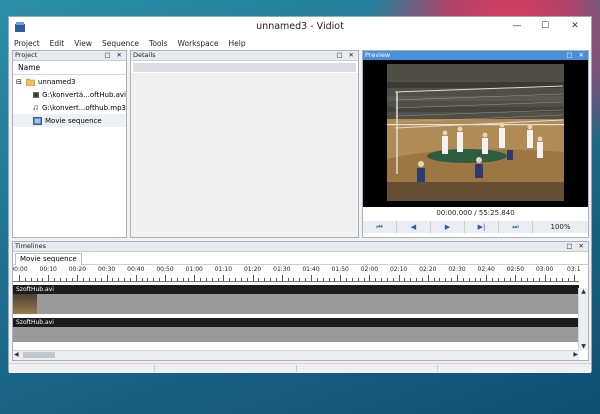 The height and width of the screenshot is (414, 600). I want to click on tab-movie-sequence: Movie sequence, so click(48, 259).